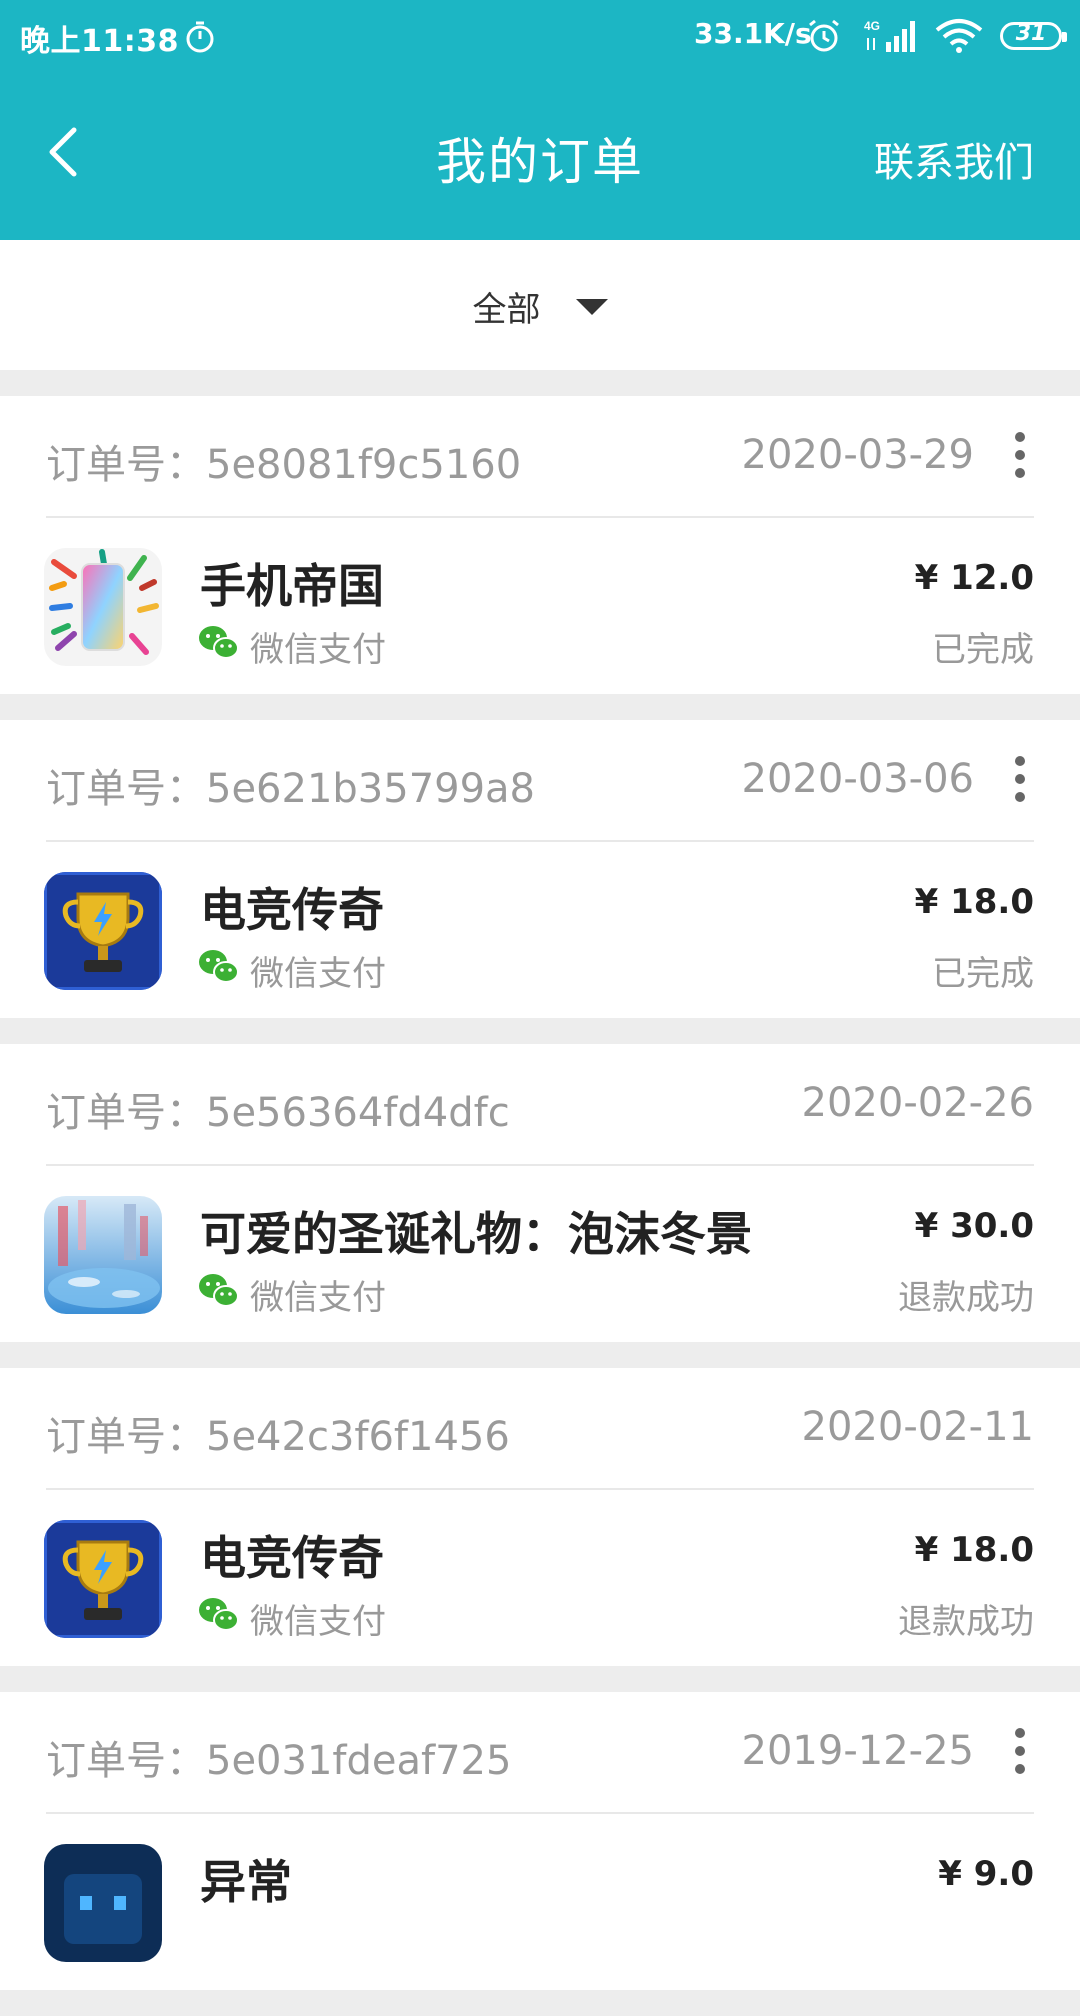 This screenshot has height=2016, width=1080. What do you see at coordinates (540, 1841) in the screenshot?
I see `order-card: 订单号：5e031fdeaf725 2019-12-25 异常 ¥ 9.0` at bounding box center [540, 1841].